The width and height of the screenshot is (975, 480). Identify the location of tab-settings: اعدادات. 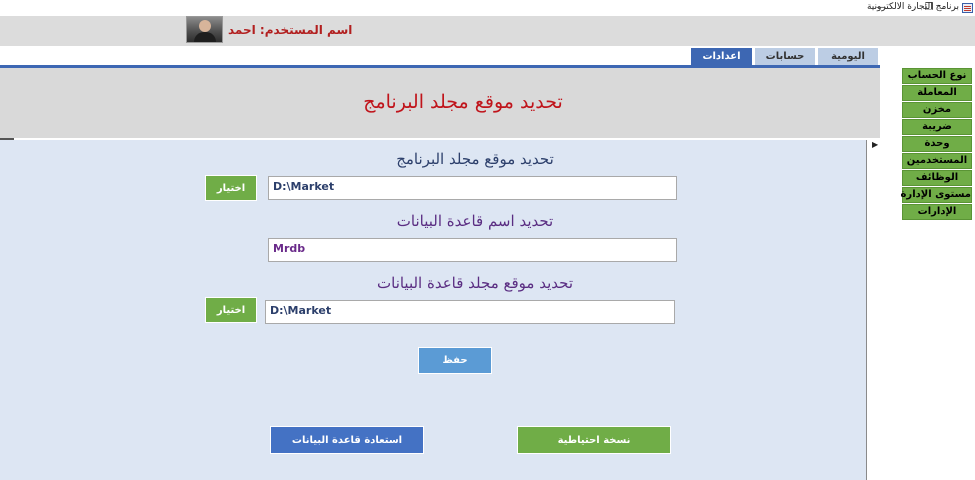
(721, 56).